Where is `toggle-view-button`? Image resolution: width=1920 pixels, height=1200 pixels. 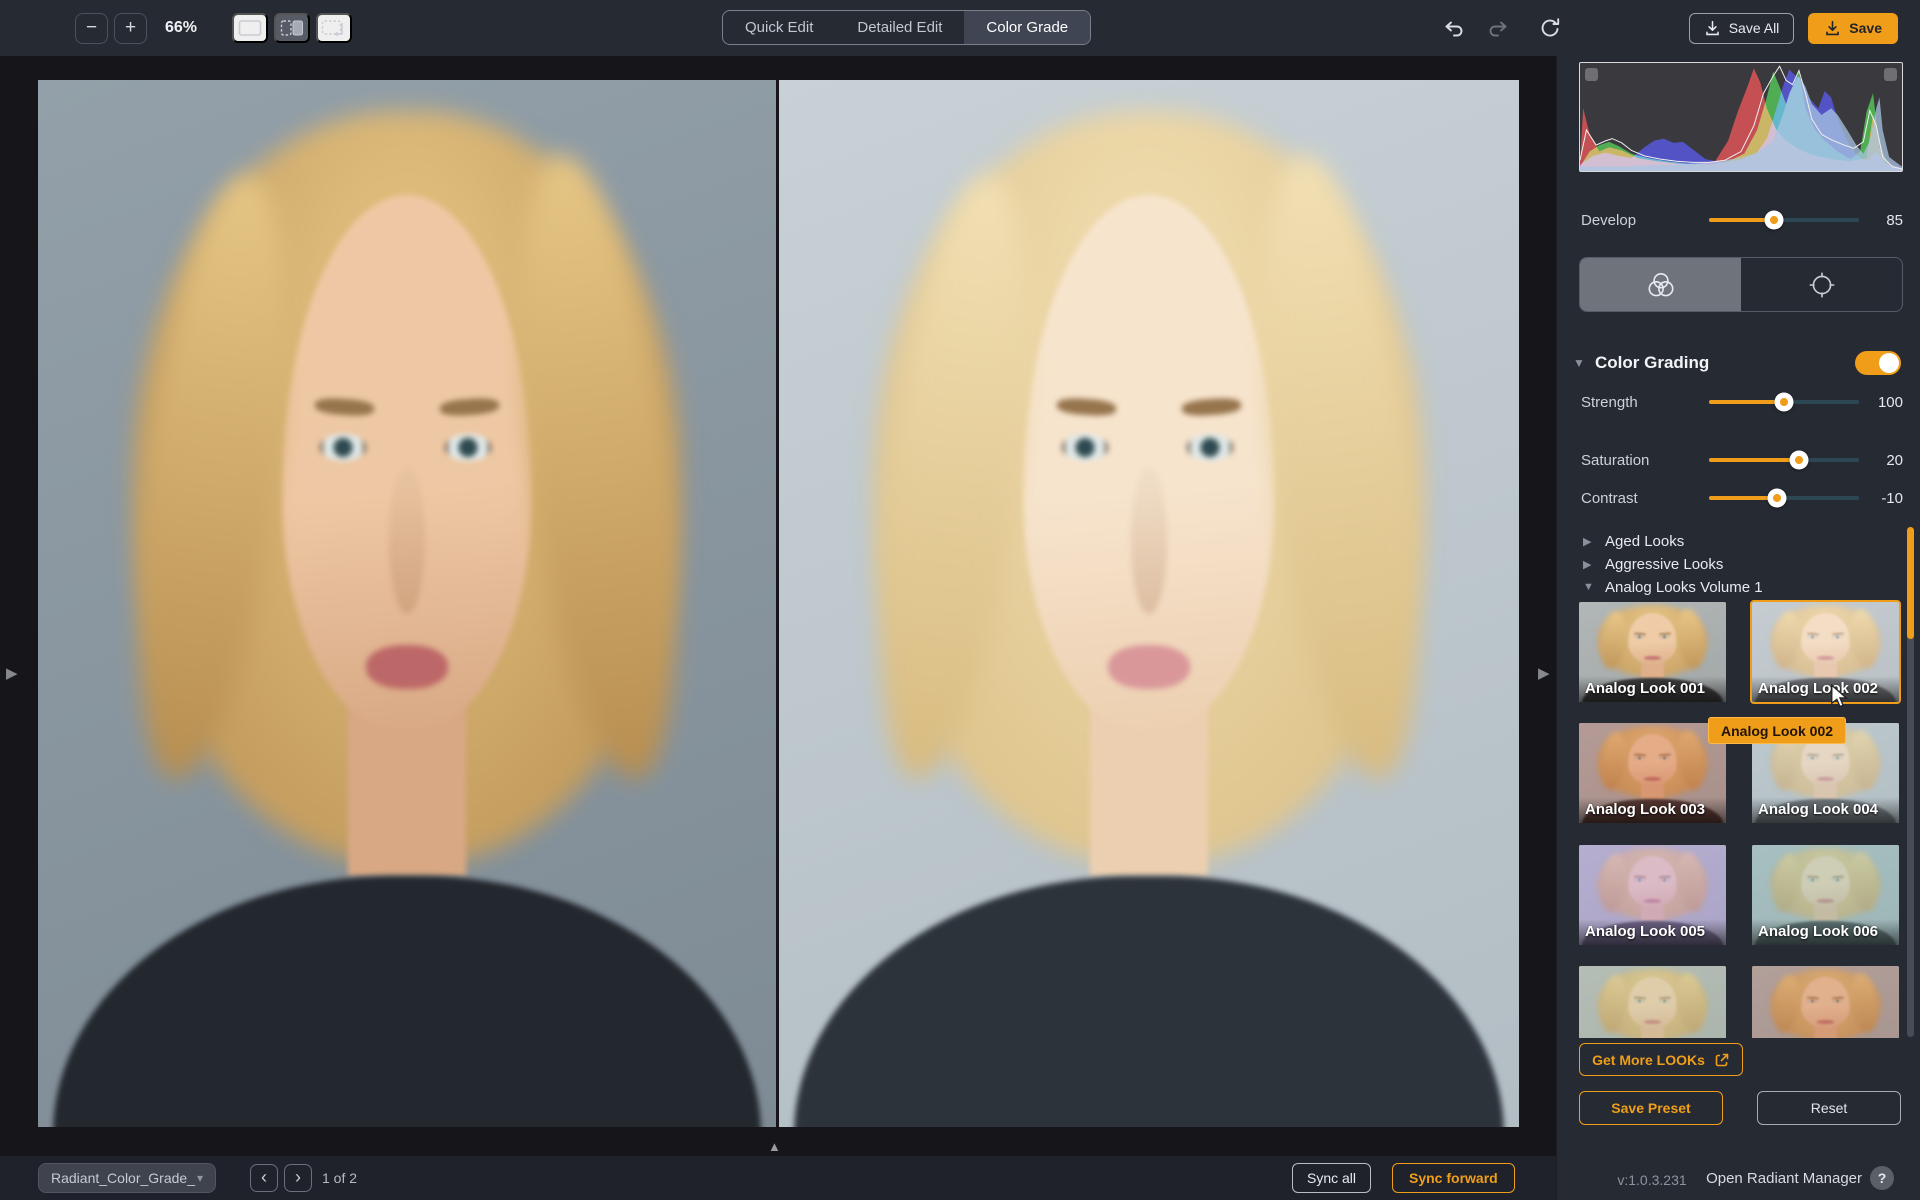
toggle-view-button is located at coordinates (334, 28).